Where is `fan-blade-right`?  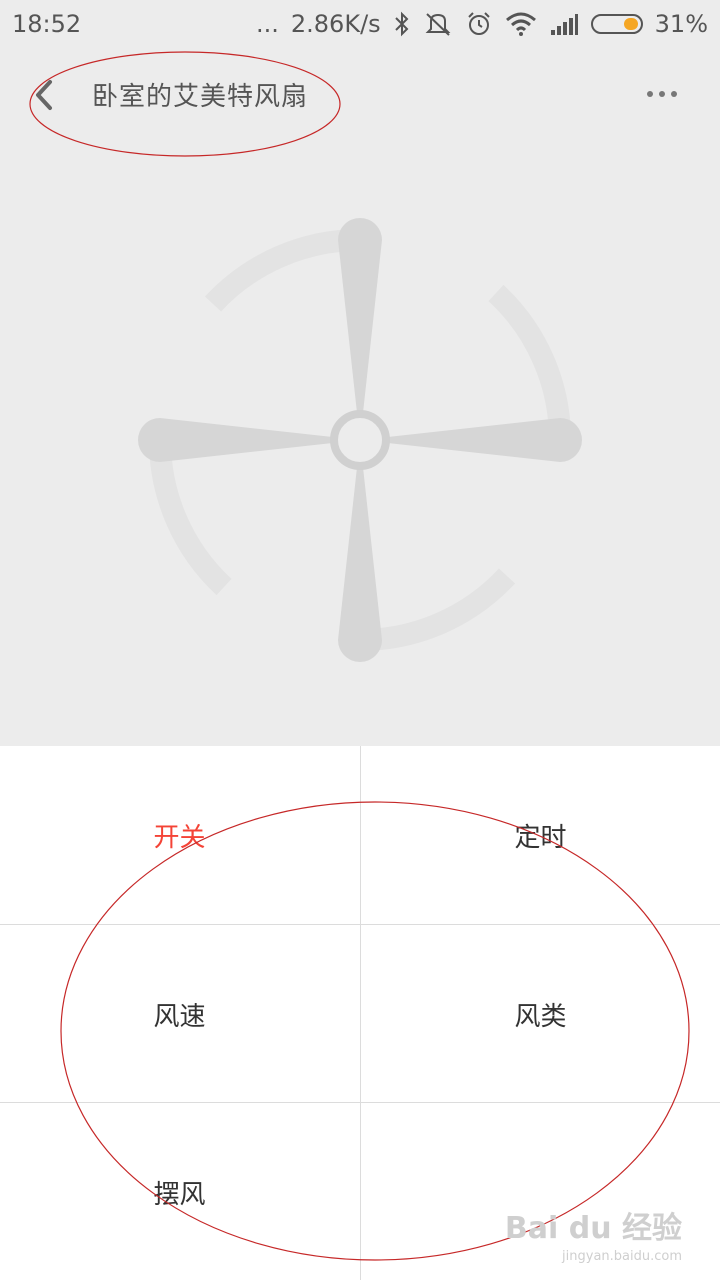
fan-blade-right is located at coordinates (471, 440).